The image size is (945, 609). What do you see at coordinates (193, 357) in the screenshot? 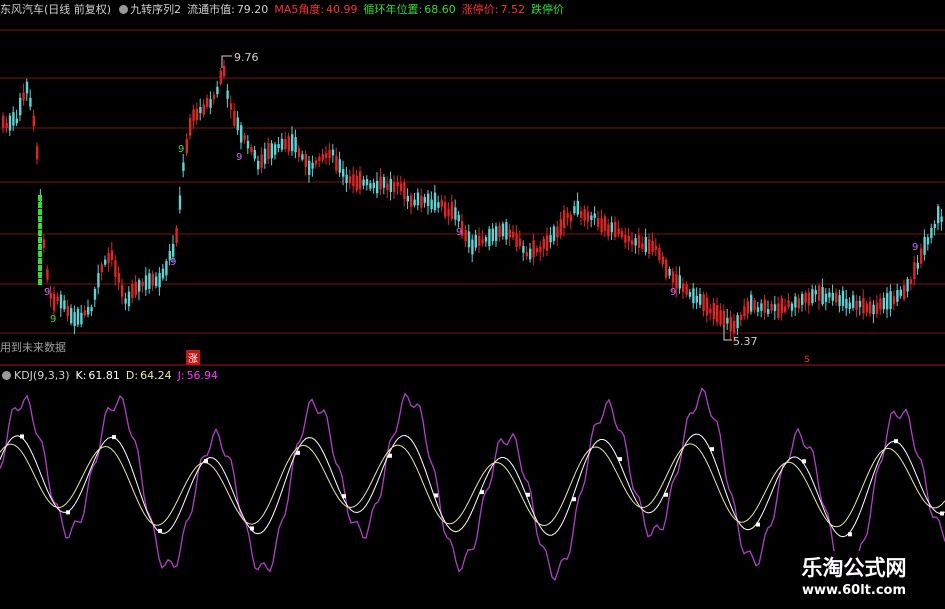
I see `rise-marker: 涨` at bounding box center [193, 357].